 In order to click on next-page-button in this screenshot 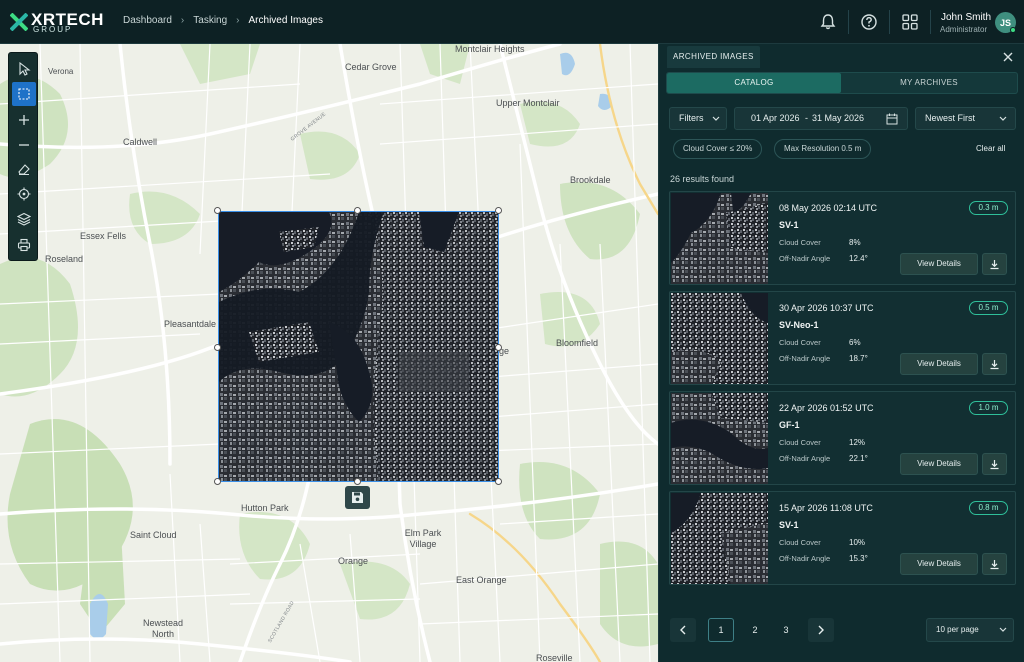, I will do `click(821, 630)`.